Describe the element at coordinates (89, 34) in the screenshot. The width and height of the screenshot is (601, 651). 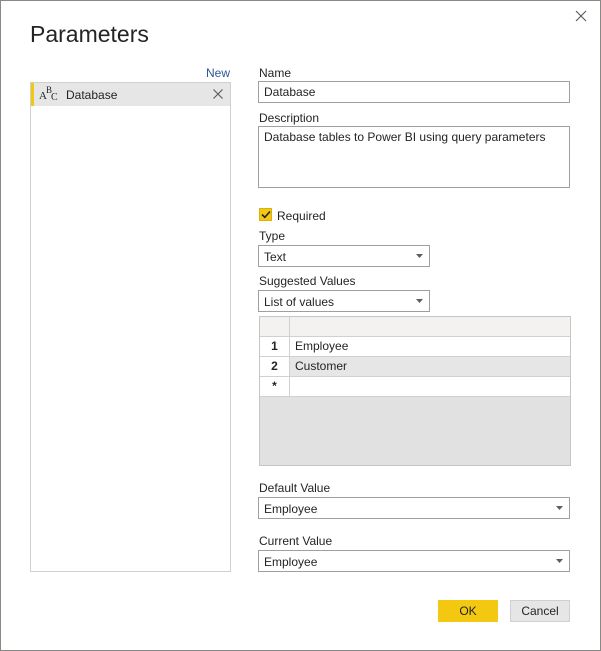
I see `dialog-title: Parameters` at that location.